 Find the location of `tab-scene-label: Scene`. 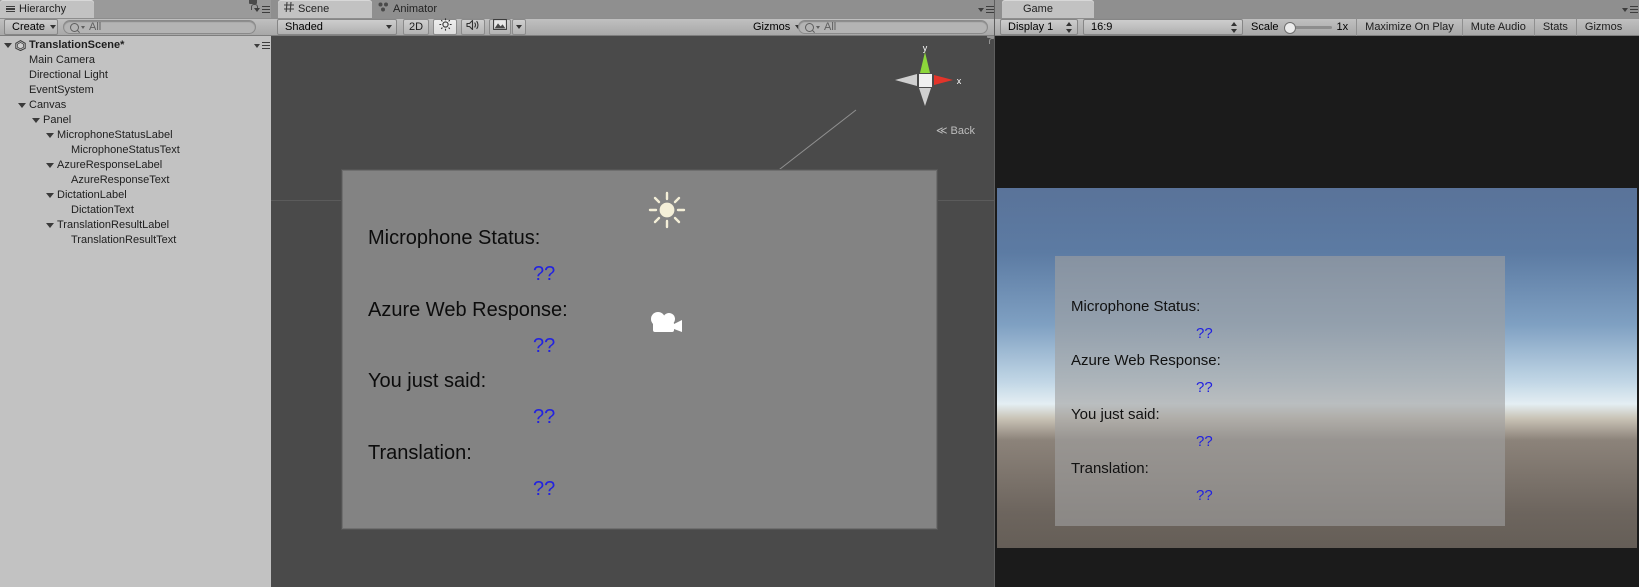

tab-scene-label: Scene is located at coordinates (314, 9).